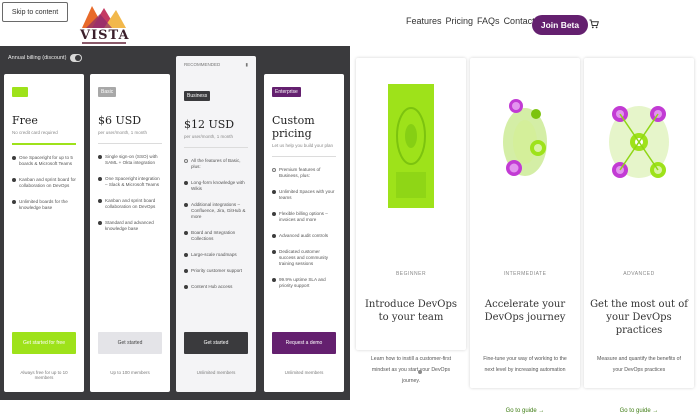  What do you see at coordinates (525, 137) in the screenshot?
I see `intermediate-illustration-icon` at bounding box center [525, 137].